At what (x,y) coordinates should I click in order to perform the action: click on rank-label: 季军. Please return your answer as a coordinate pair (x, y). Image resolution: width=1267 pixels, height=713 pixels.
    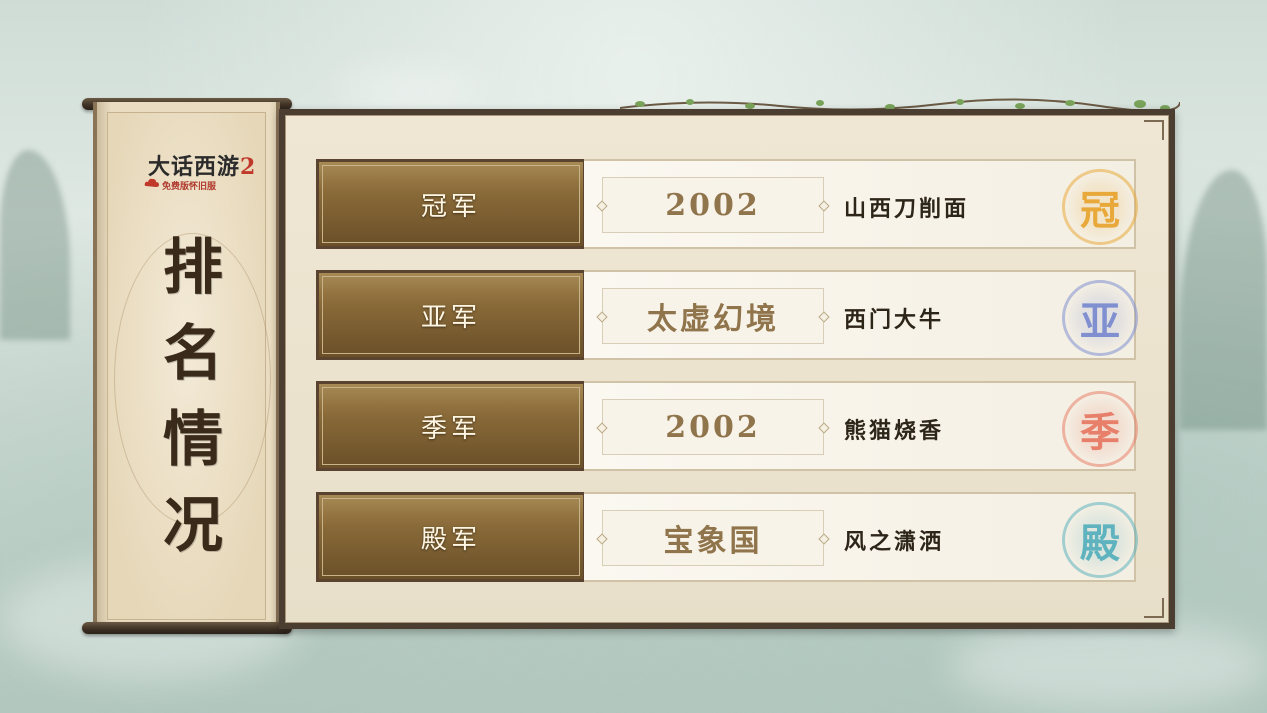
    Looking at the image, I should click on (450, 428).